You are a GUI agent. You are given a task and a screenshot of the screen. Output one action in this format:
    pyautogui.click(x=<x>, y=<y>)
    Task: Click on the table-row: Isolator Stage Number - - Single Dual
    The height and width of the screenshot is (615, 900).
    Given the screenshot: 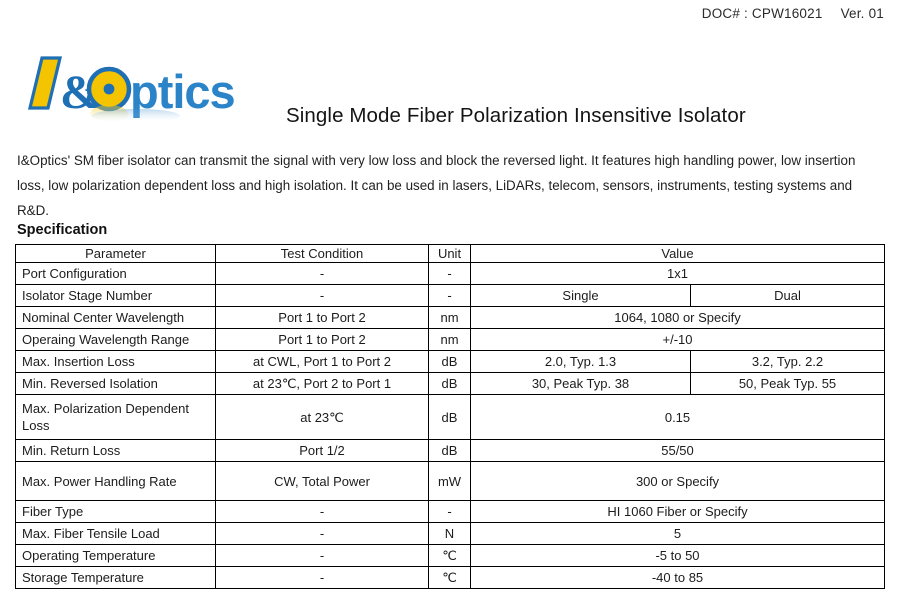 What is the action you would take?
    pyautogui.click(x=450, y=295)
    